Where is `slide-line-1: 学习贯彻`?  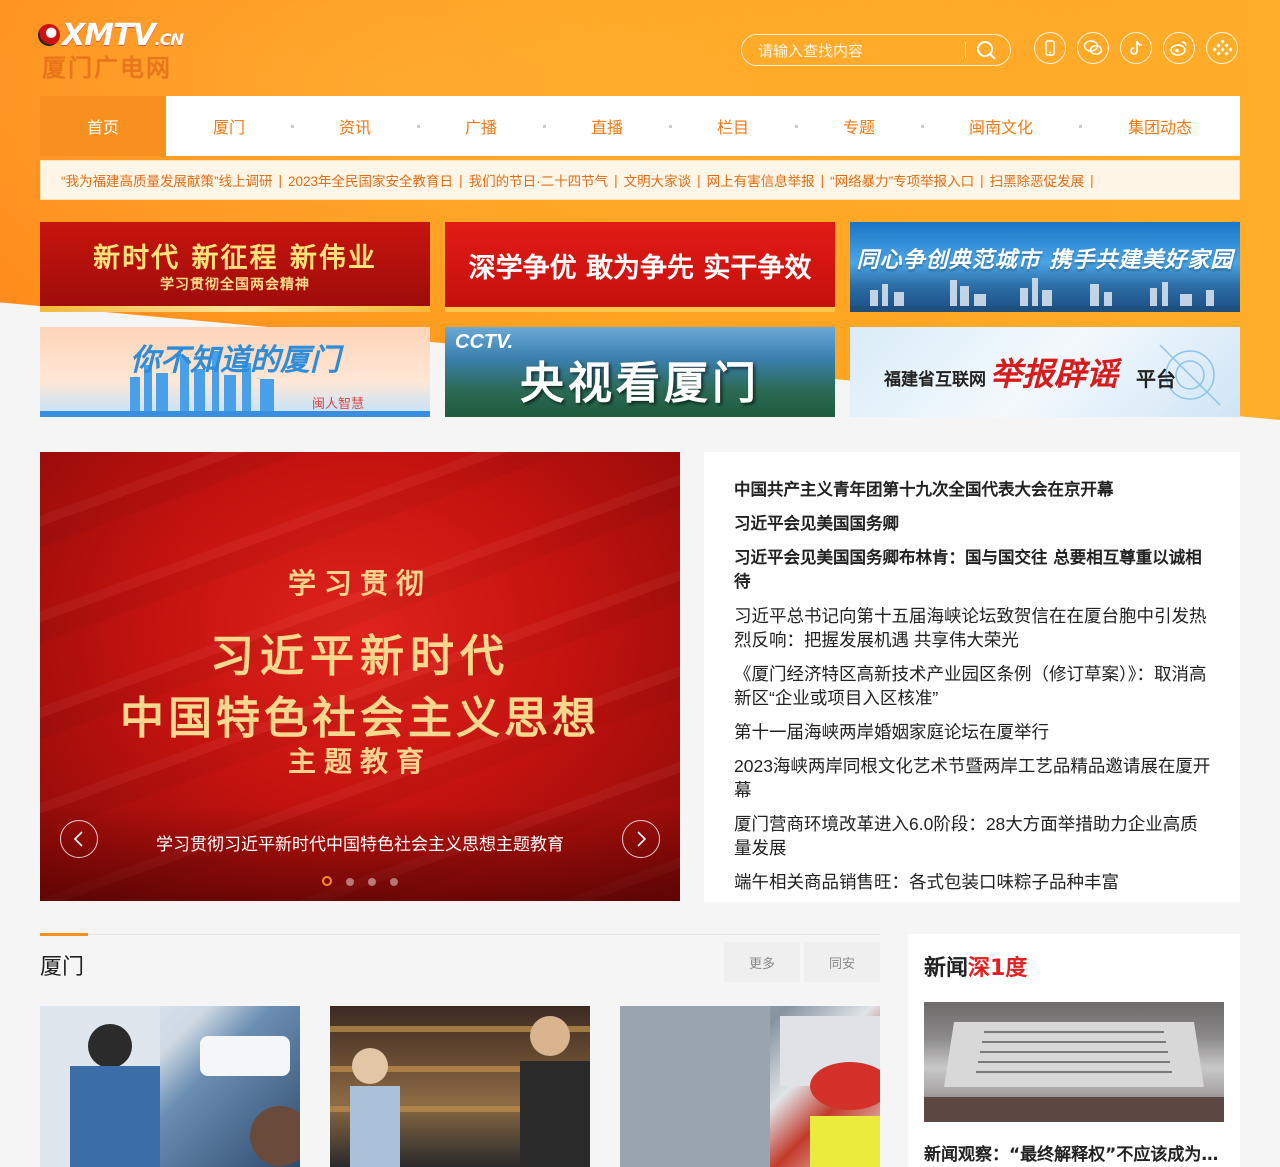 slide-line-1: 学习贯彻 is located at coordinates (359, 583).